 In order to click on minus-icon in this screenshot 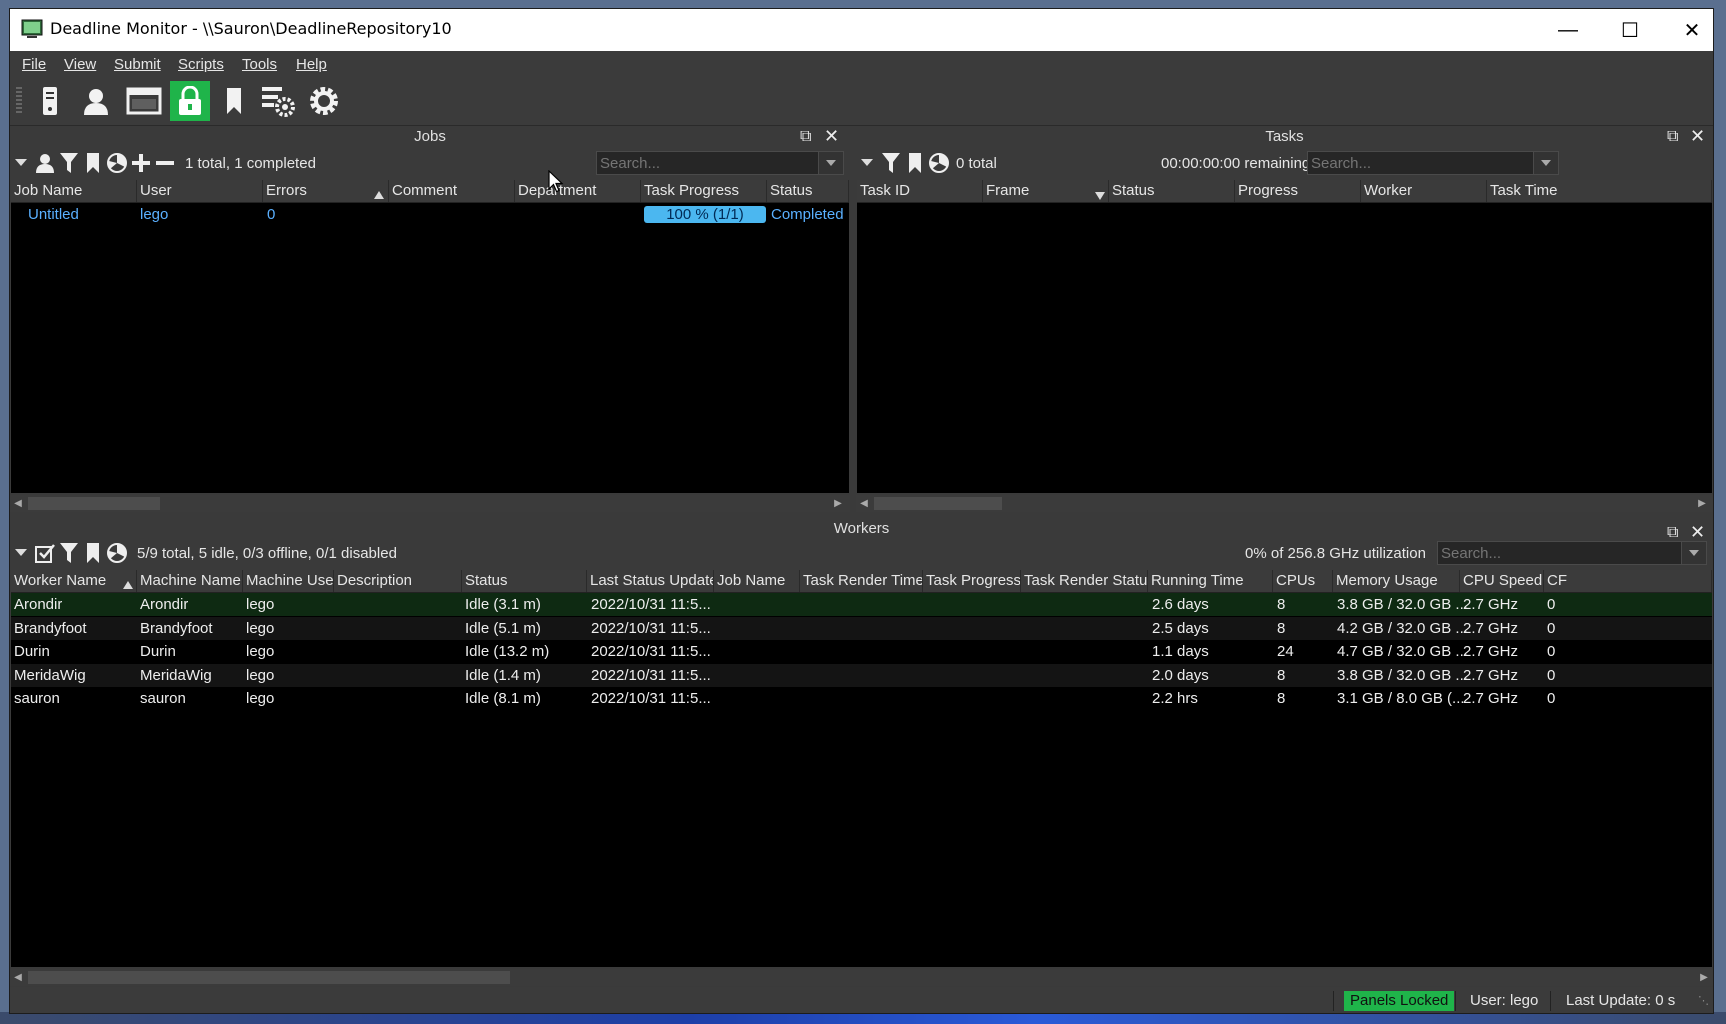, I will do `click(165, 163)`.